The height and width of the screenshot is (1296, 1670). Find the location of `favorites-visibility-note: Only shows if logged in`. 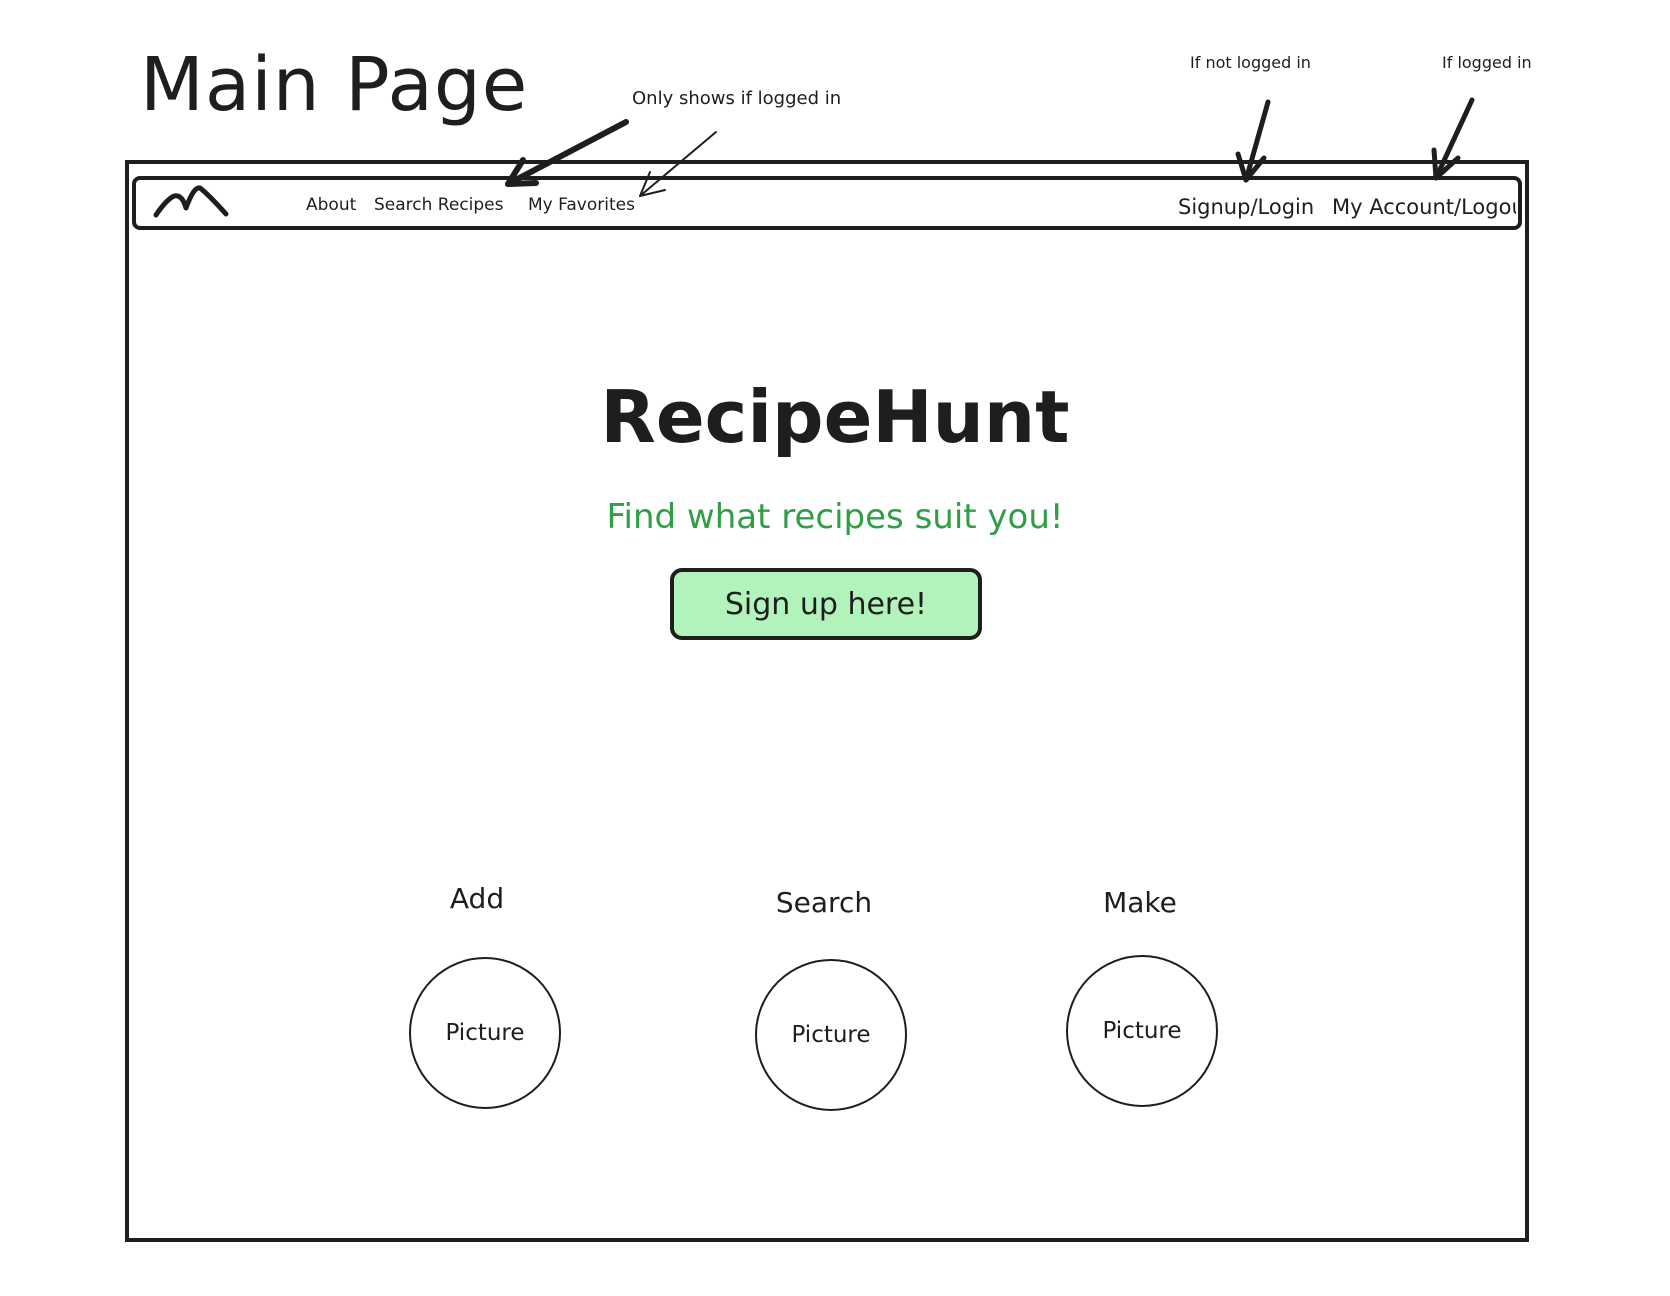

favorites-visibility-note: Only shows if logged in is located at coordinates (737, 98).